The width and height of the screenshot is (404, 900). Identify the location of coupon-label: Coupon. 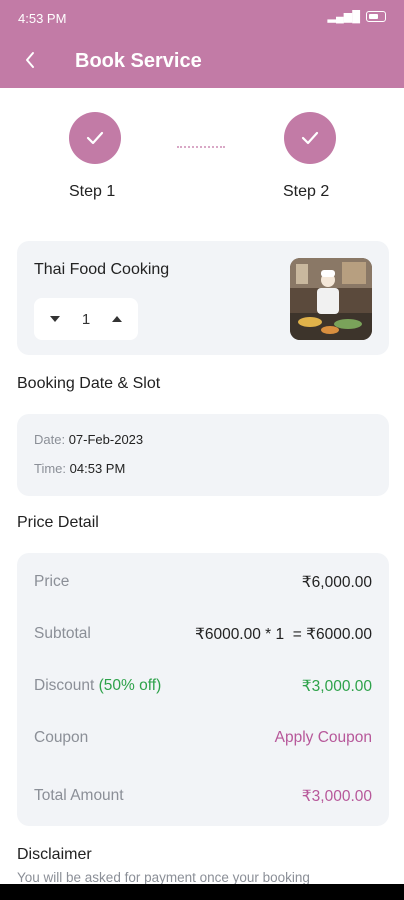
(61, 737).